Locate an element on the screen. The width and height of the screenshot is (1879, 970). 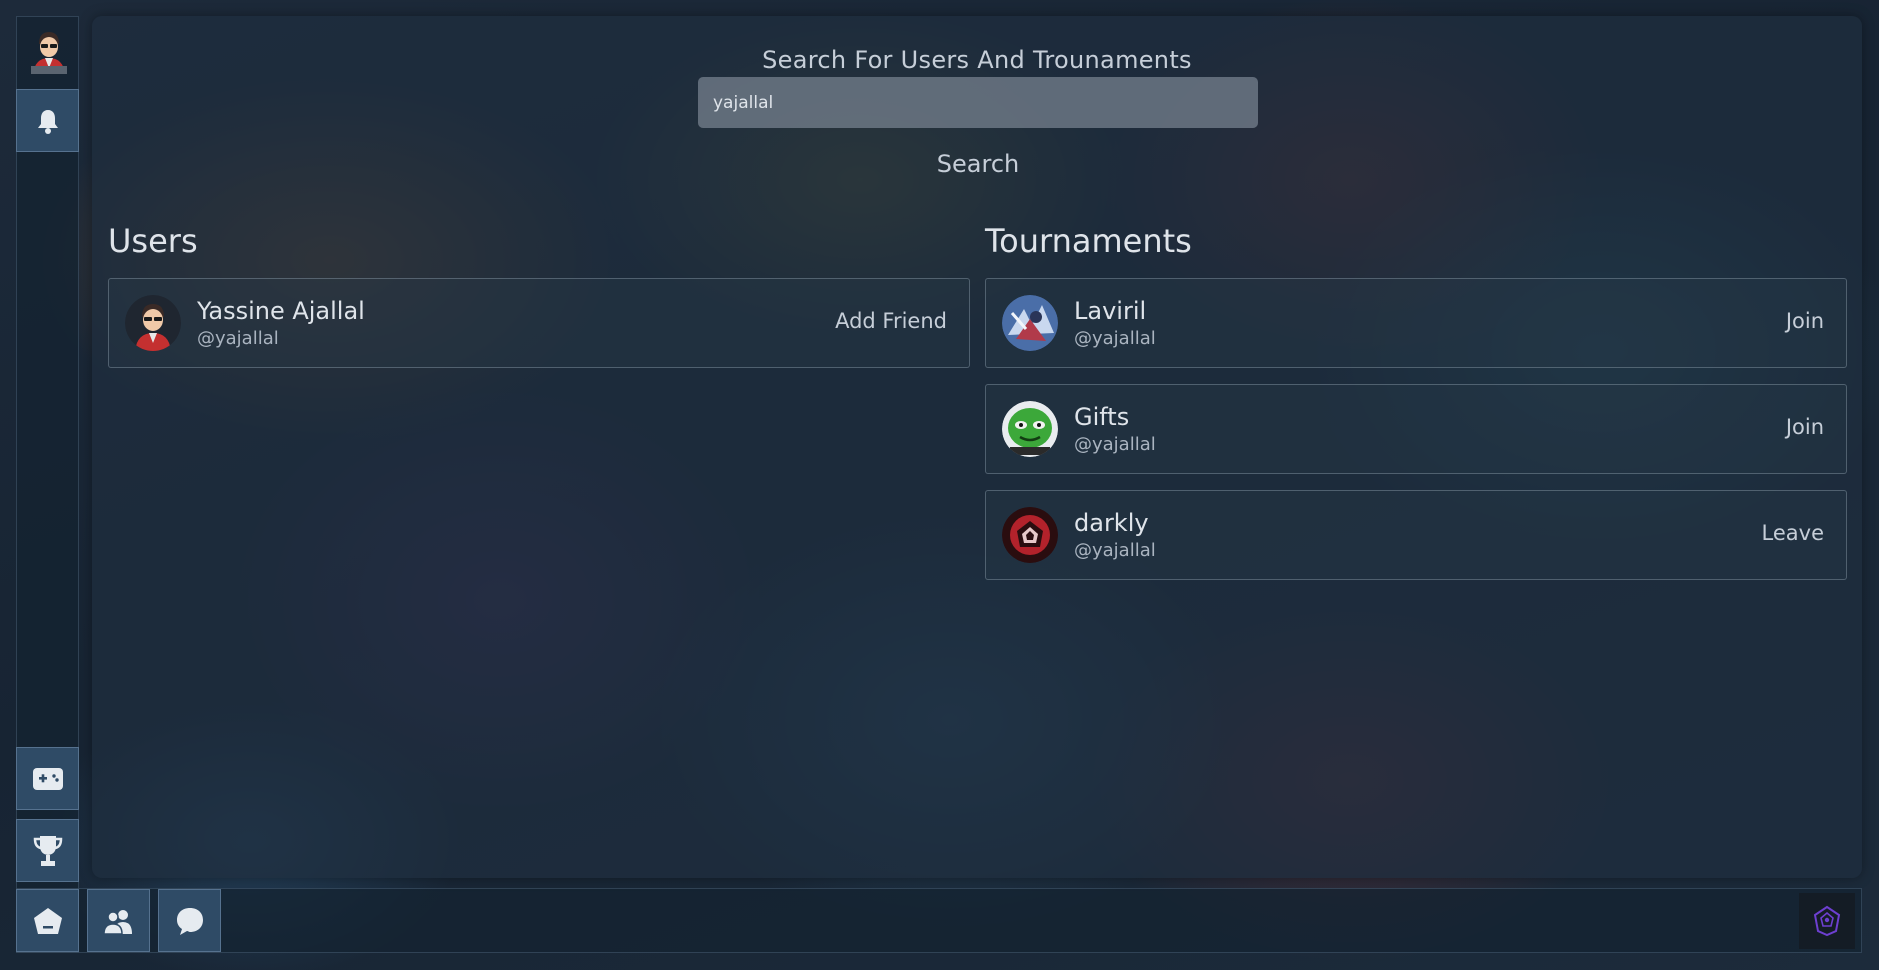
user-handle: @yajallal is located at coordinates (238, 338).